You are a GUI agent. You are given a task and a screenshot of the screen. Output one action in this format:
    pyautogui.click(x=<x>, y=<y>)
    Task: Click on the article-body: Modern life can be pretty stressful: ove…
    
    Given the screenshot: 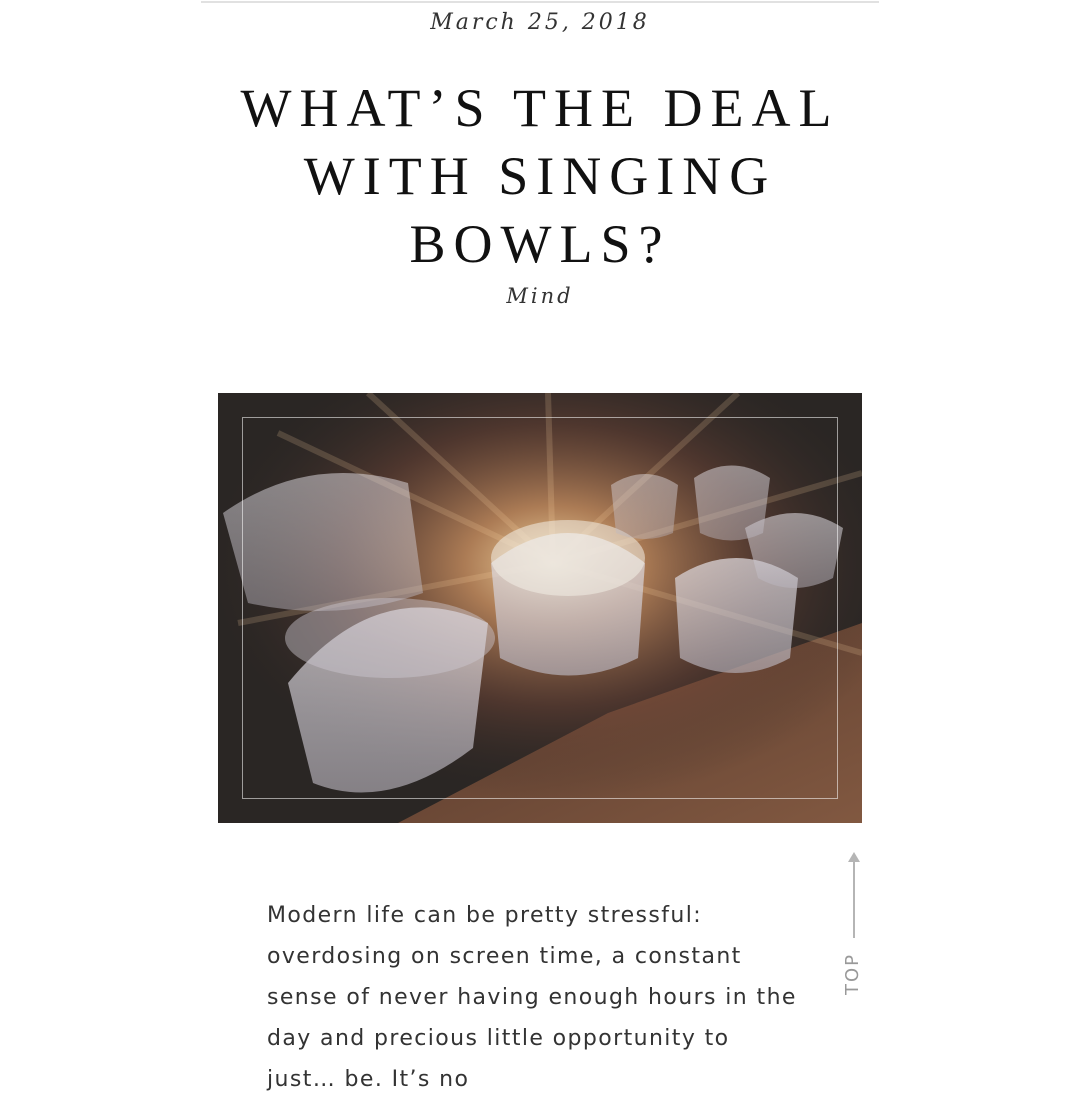 What is the action you would take?
    pyautogui.click(x=532, y=997)
    